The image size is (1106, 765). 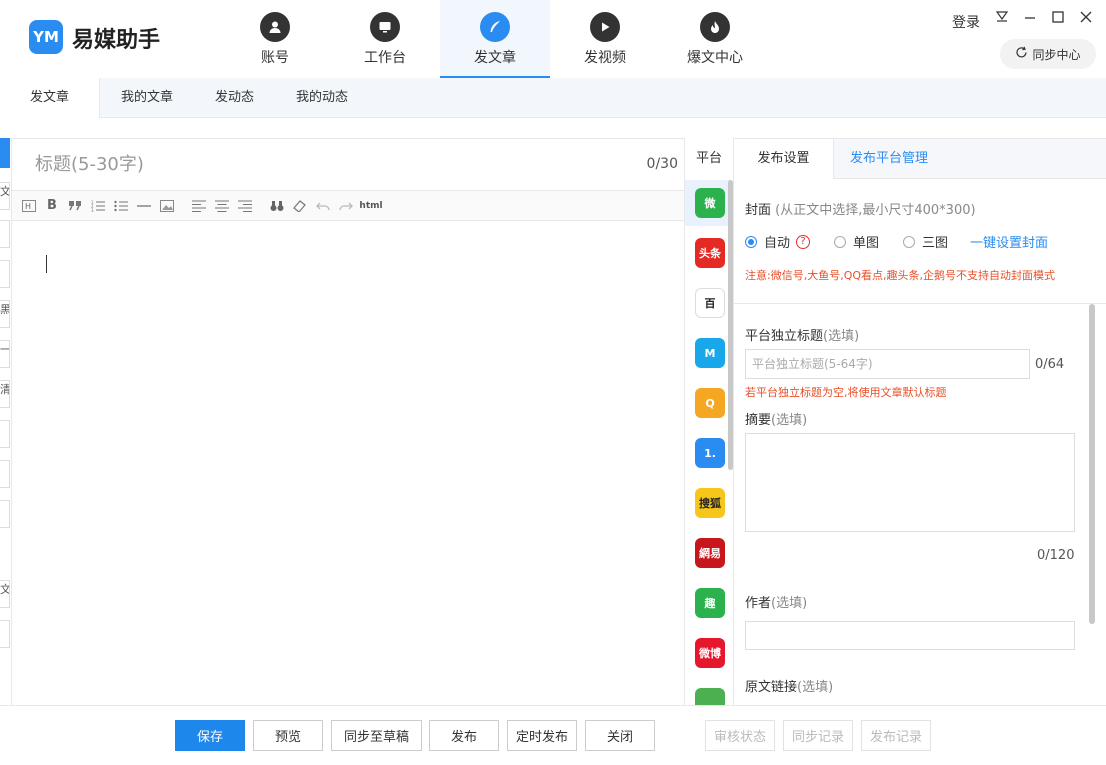 What do you see at coordinates (710, 453) in the screenshot?
I see `platform-yidian-icon: 1.` at bounding box center [710, 453].